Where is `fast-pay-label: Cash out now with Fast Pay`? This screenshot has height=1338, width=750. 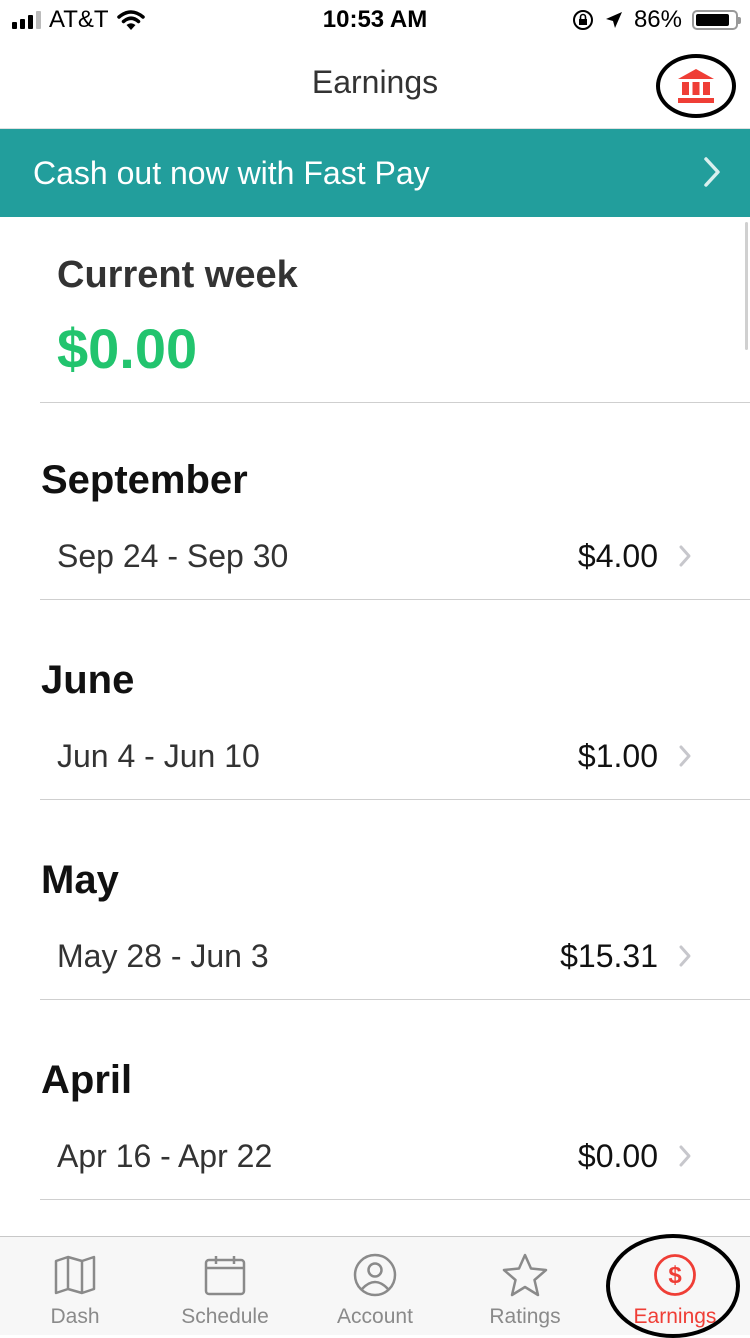 fast-pay-label: Cash out now with Fast Pay is located at coordinates (231, 172).